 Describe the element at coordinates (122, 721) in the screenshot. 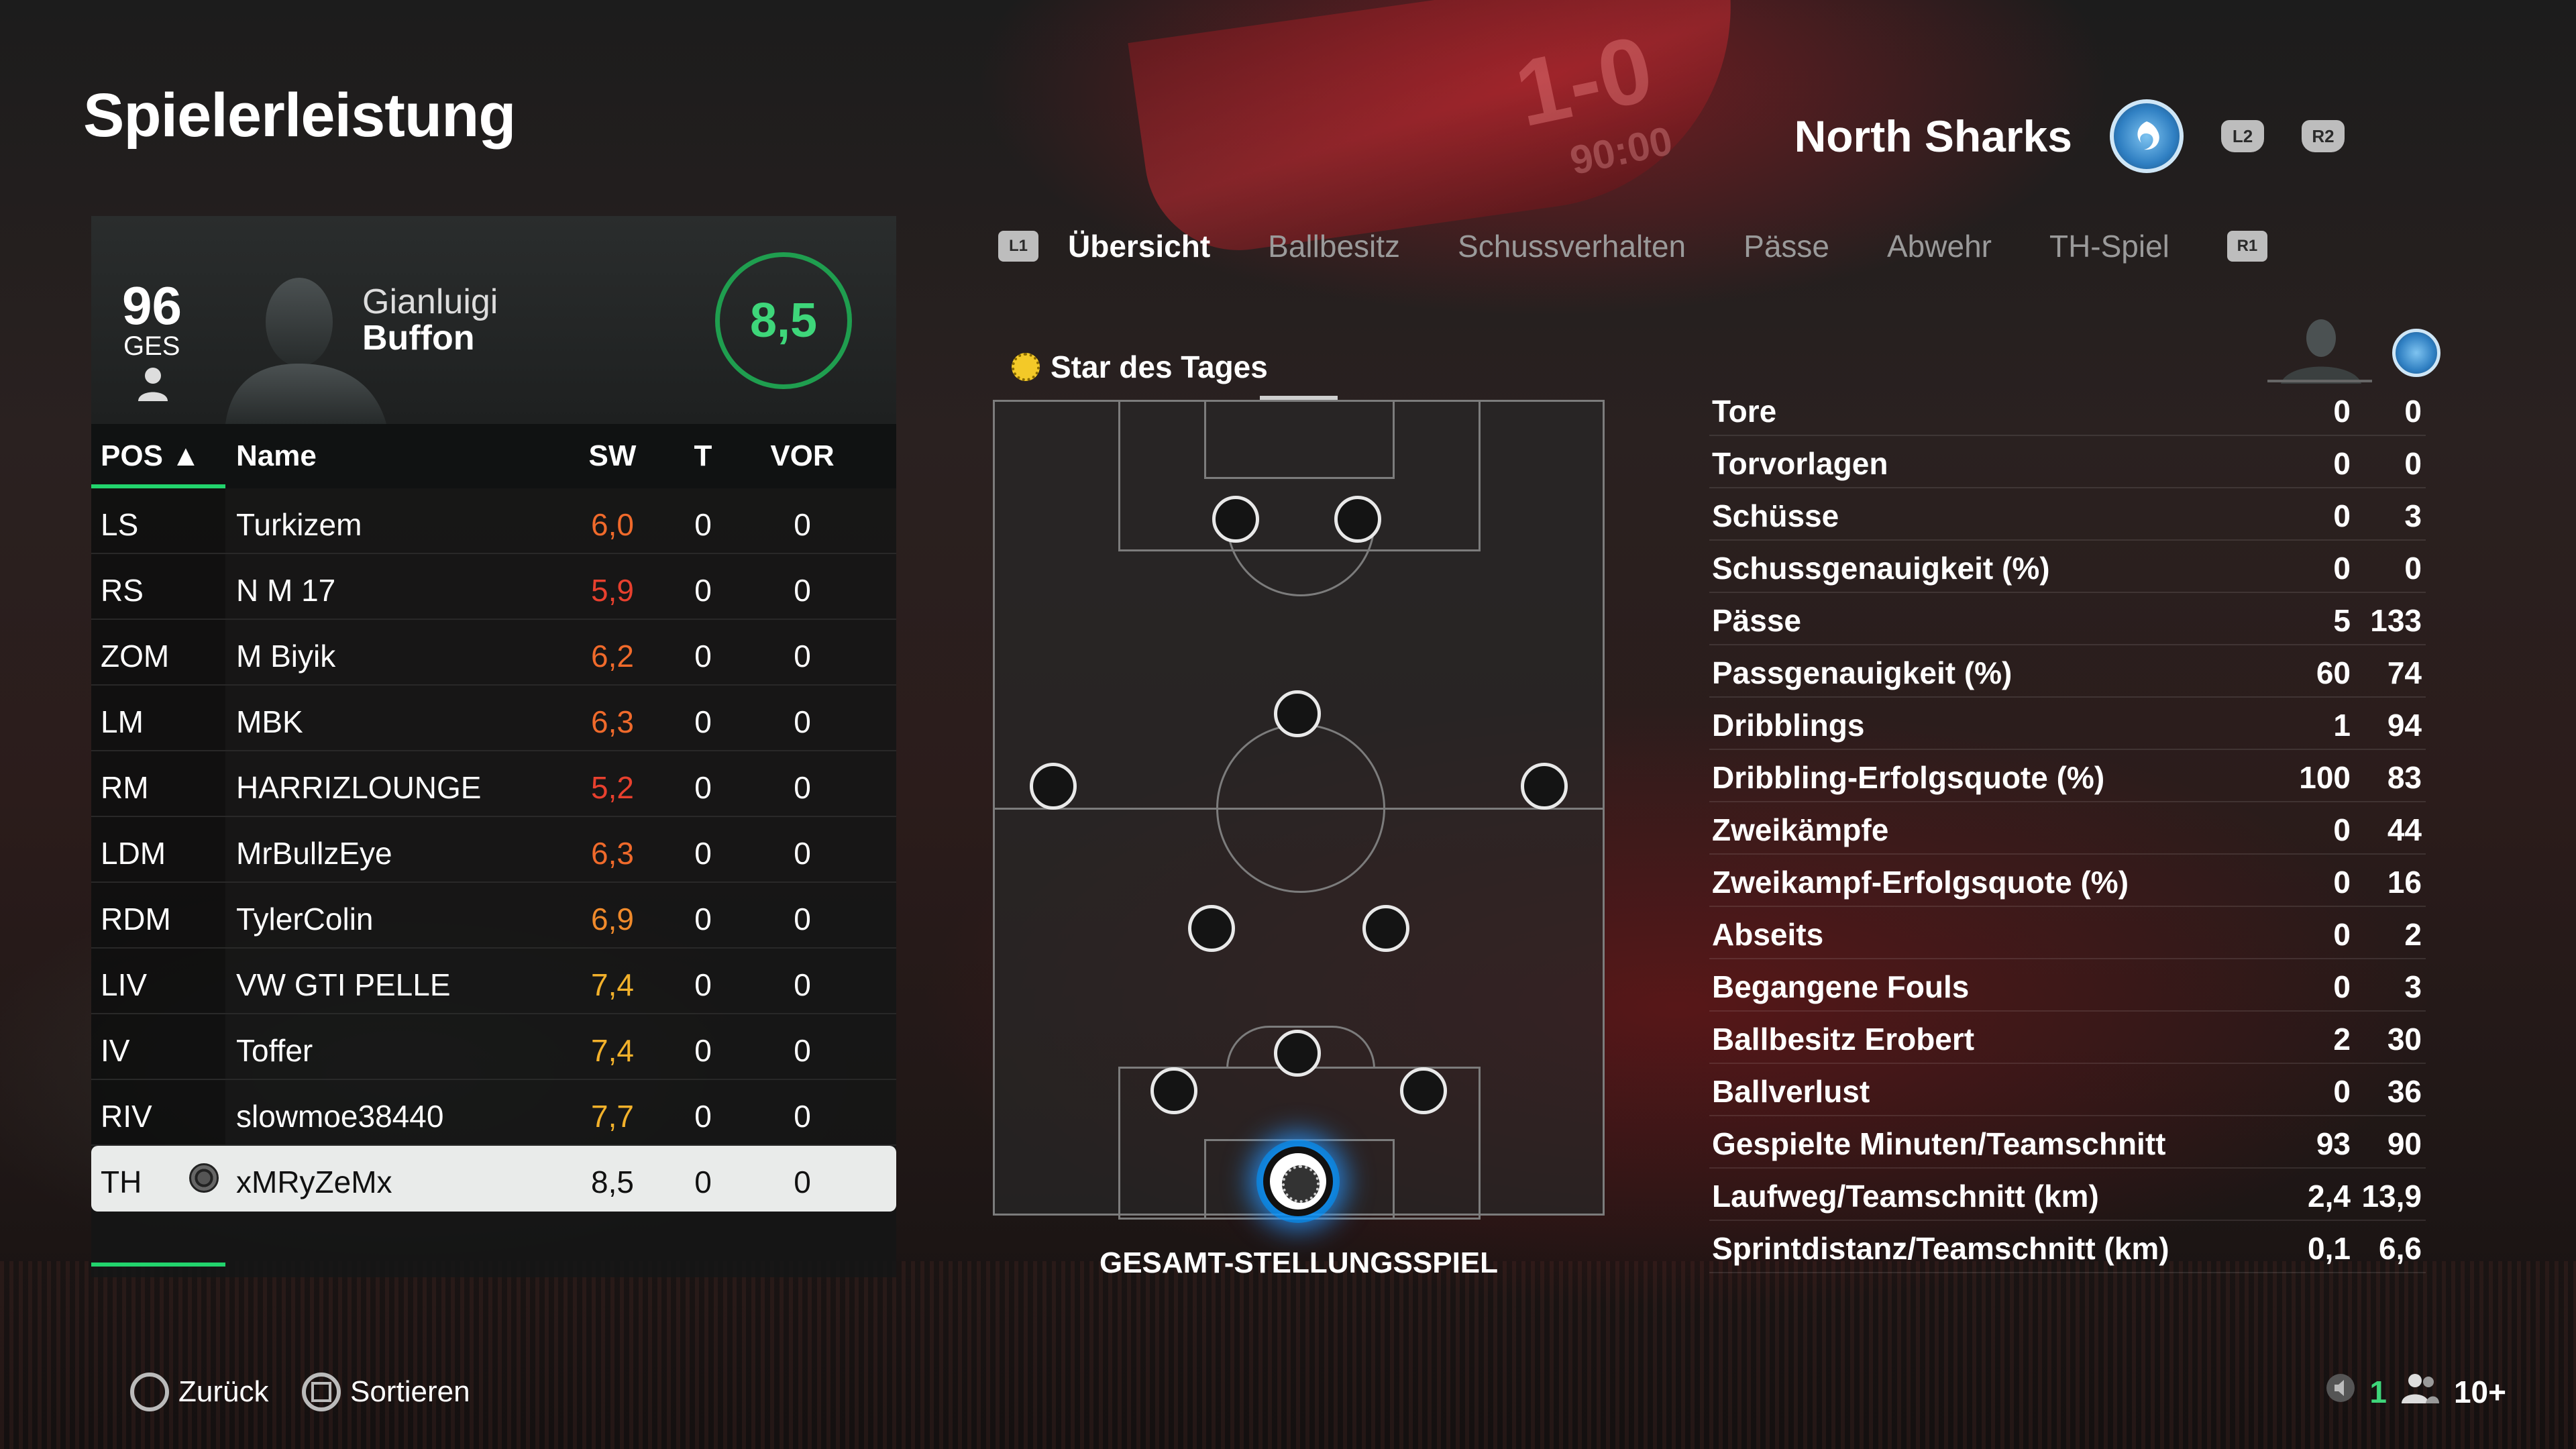

I see `row-pos: LM` at that location.